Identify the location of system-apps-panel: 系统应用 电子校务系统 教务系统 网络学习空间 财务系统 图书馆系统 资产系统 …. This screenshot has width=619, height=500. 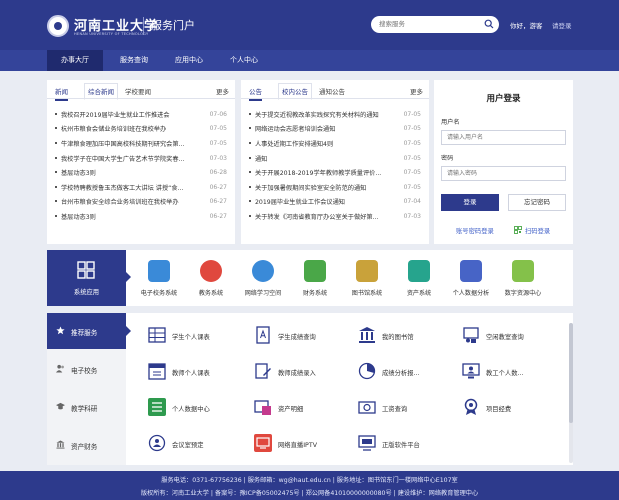
(310, 278).